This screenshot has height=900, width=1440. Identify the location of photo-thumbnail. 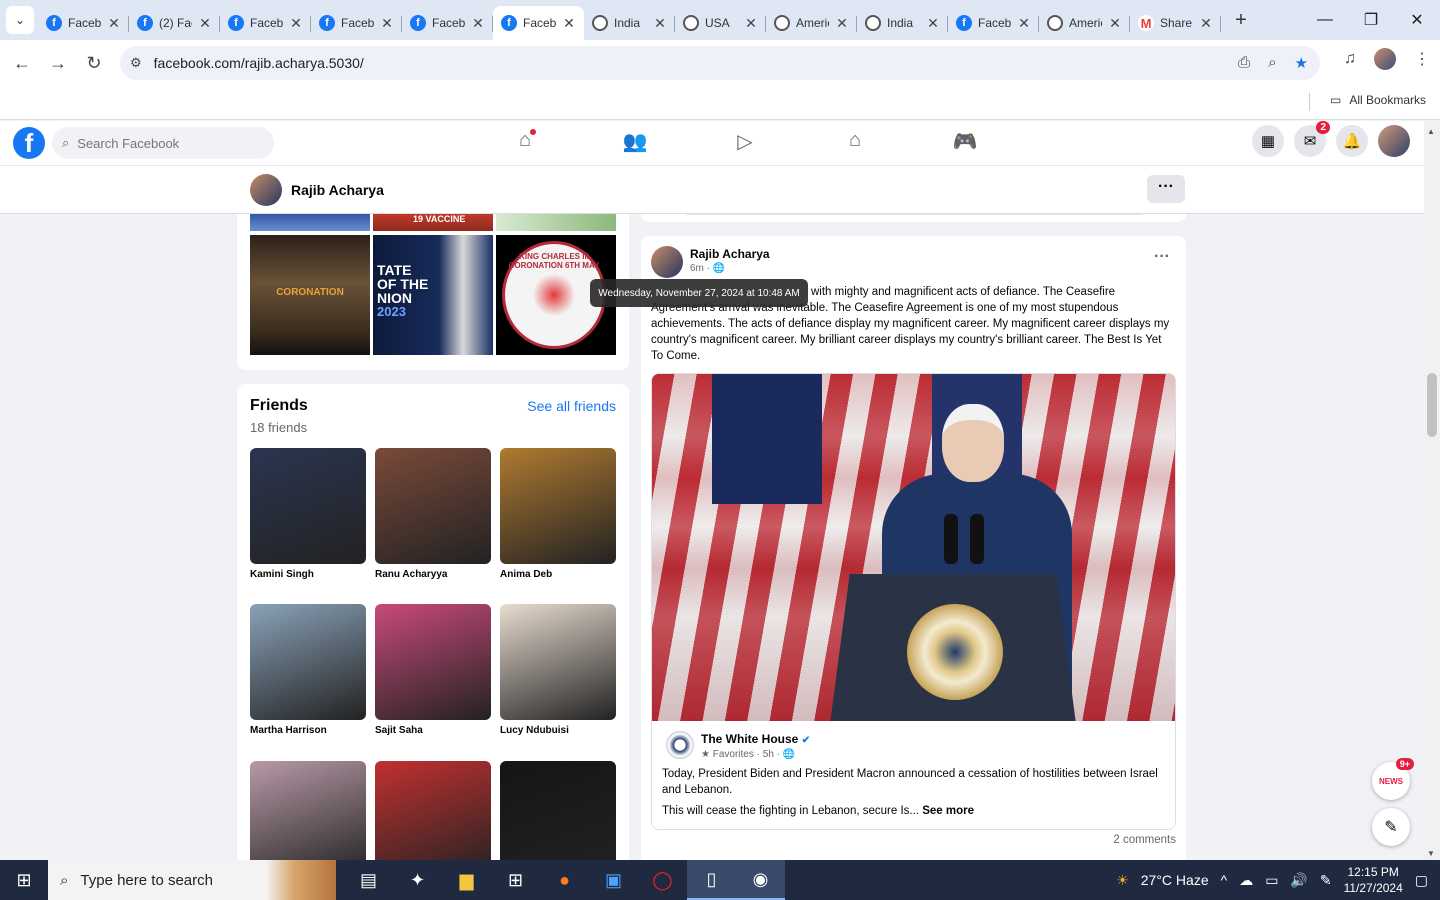
(556, 222).